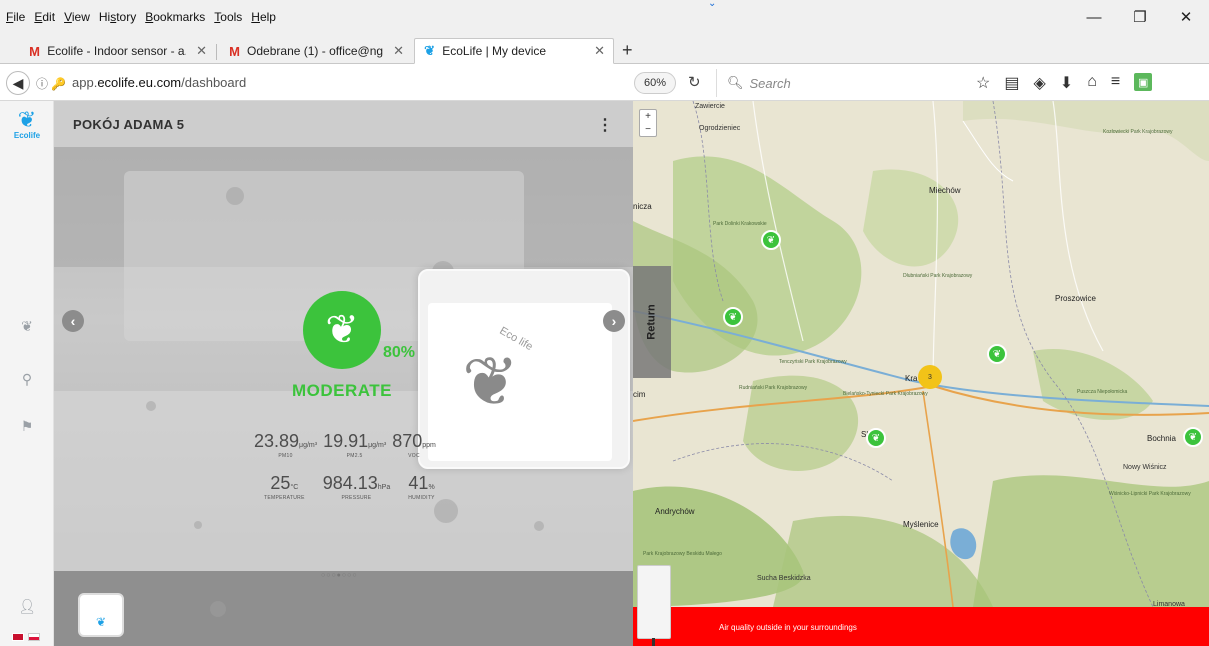 This screenshot has height=646, width=1209. I want to click on site-info-icon: ⓘ 🔑, so click(51, 83).